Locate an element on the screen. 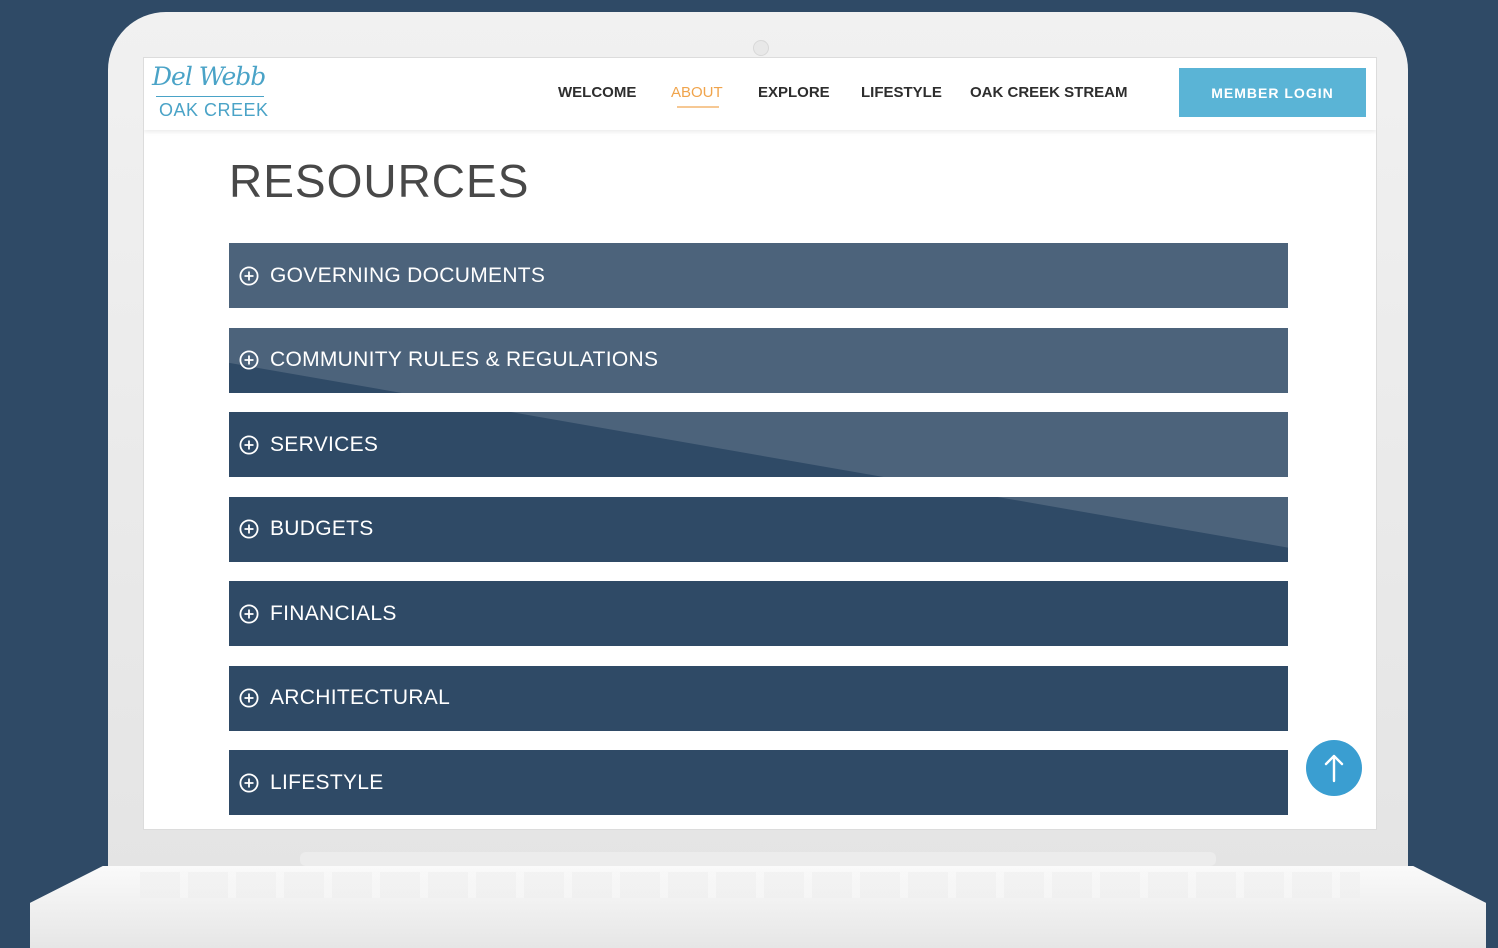  accordion-label: LIFESTYLE is located at coordinates (327, 782).